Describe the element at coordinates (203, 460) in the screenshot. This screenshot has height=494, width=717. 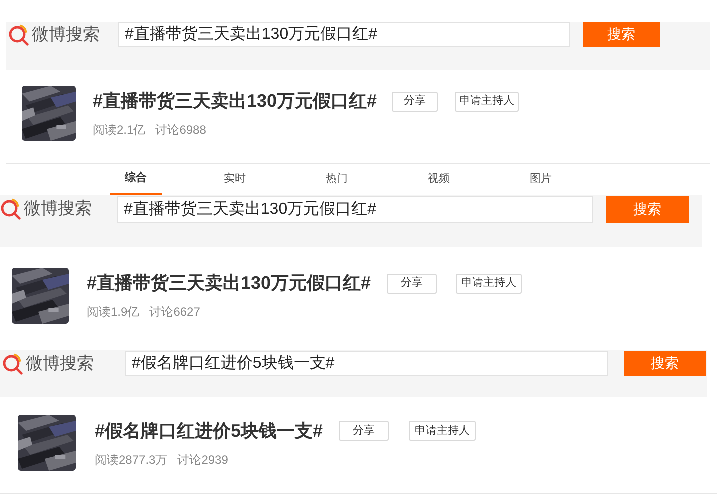
I see `discussion-count: 讨论2939` at that location.